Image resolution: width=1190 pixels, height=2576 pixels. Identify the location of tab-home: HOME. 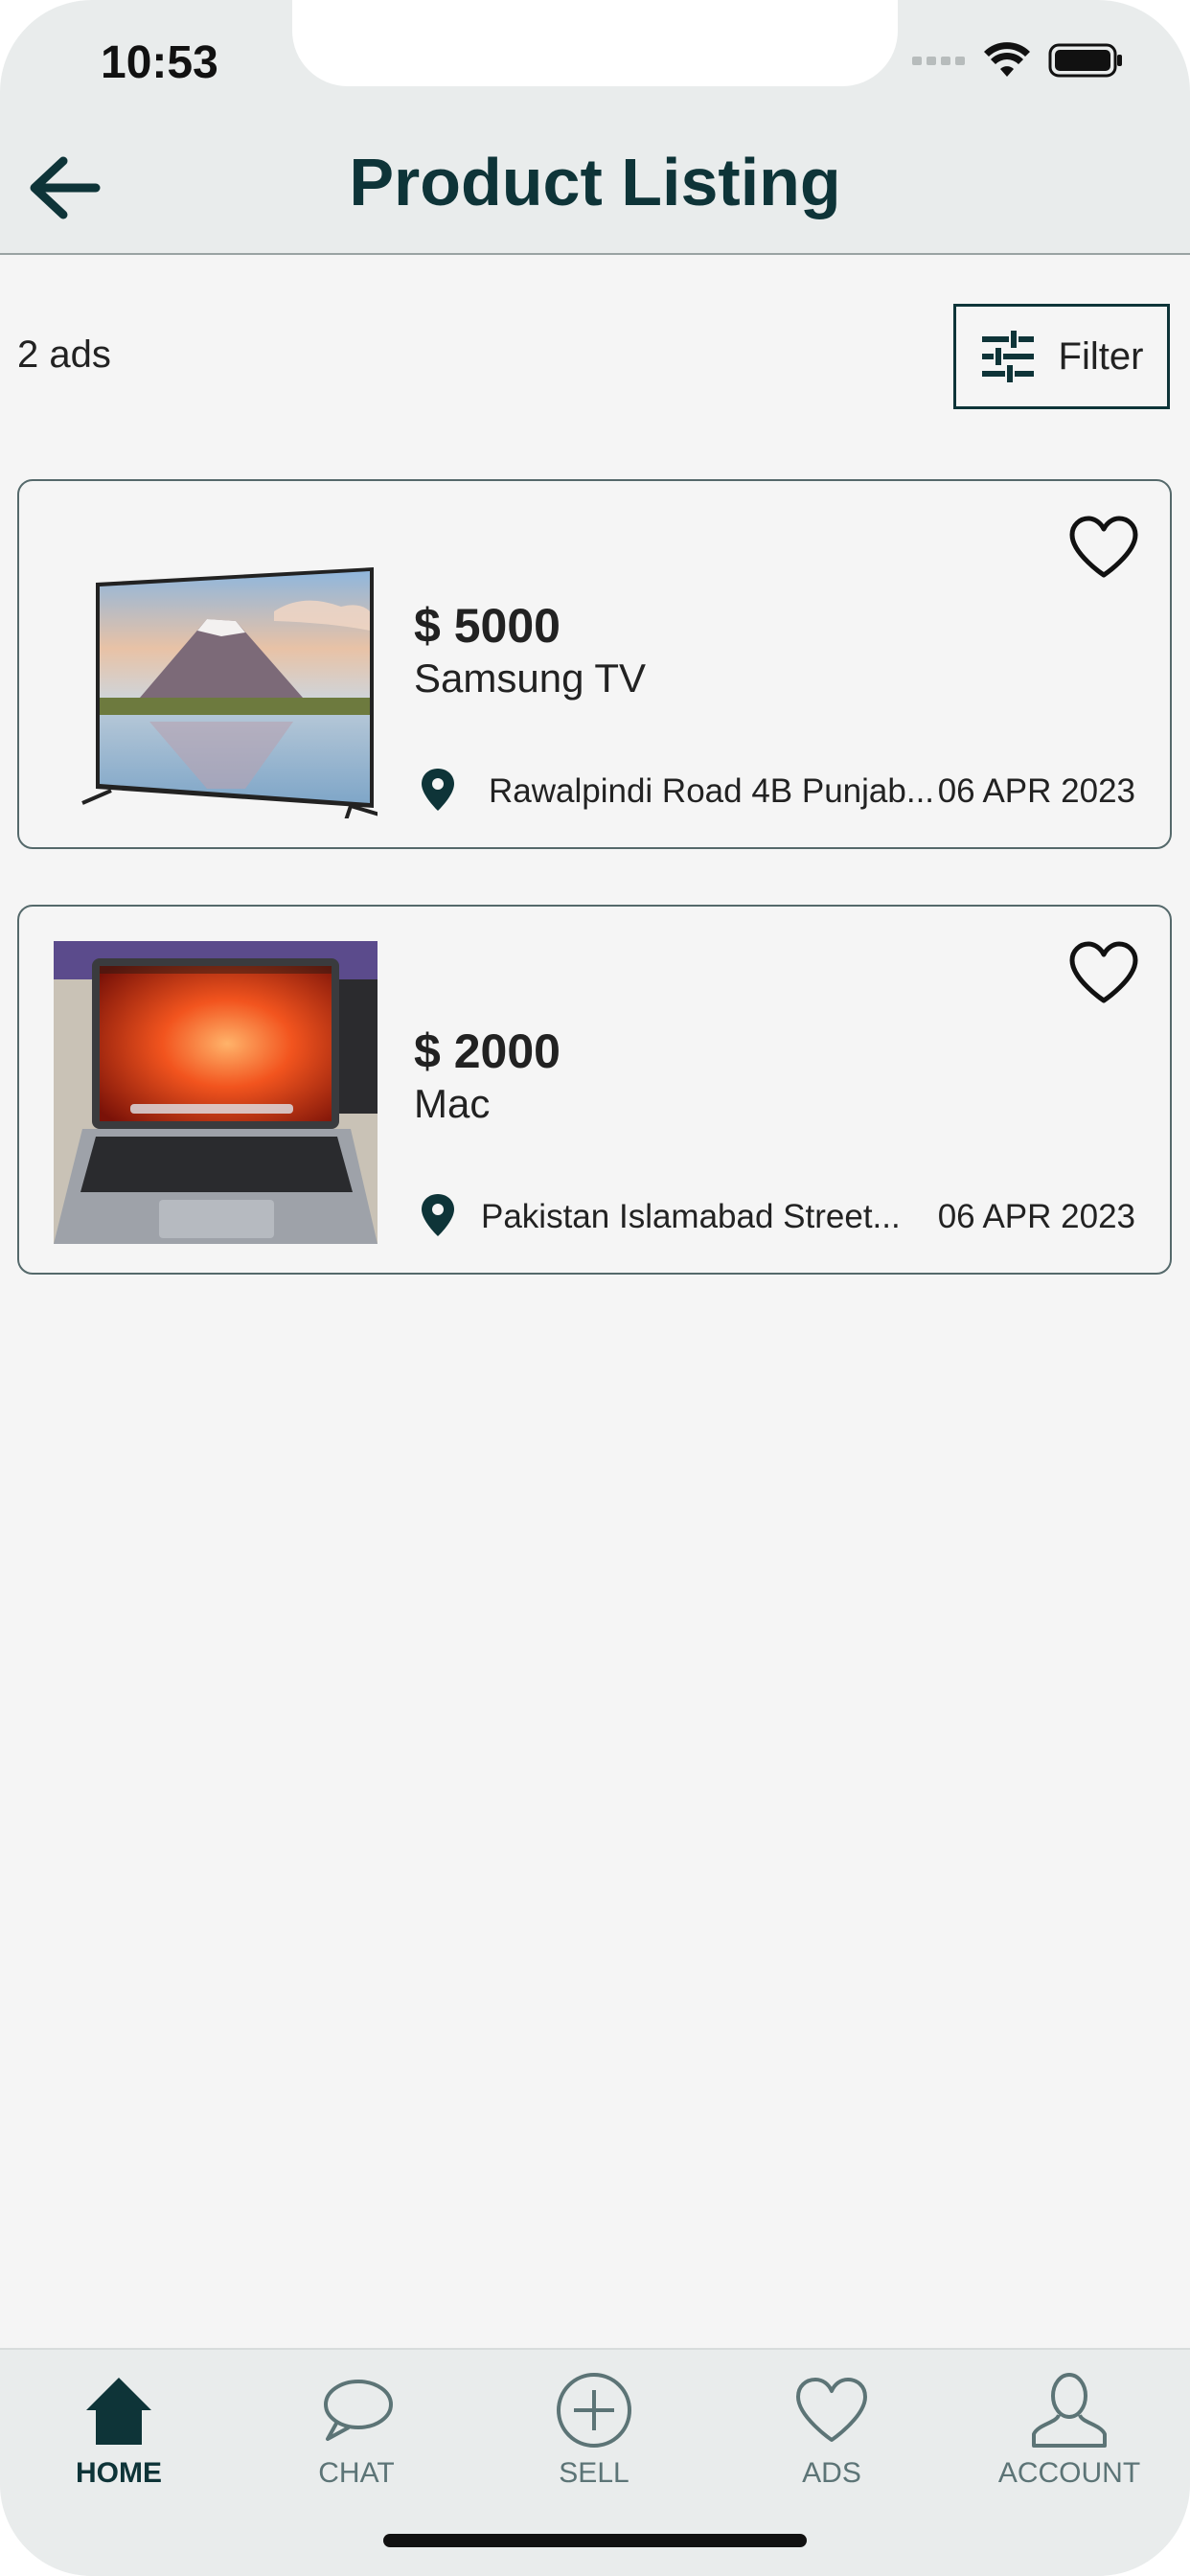
(119, 2426).